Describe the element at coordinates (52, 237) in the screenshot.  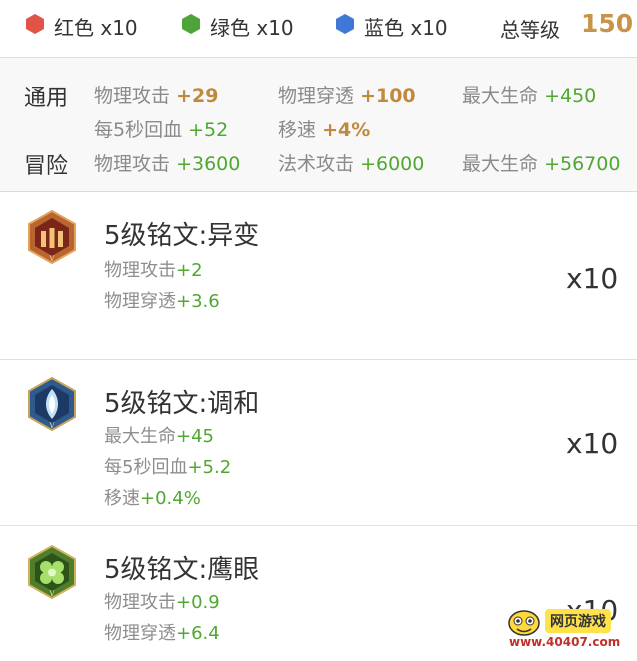
I see `red-inscription-icon: V` at that location.